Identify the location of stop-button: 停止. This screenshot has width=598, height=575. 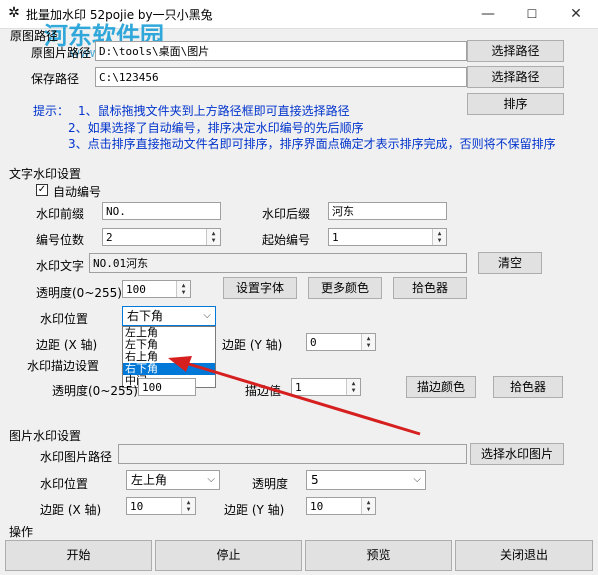
(228, 555).